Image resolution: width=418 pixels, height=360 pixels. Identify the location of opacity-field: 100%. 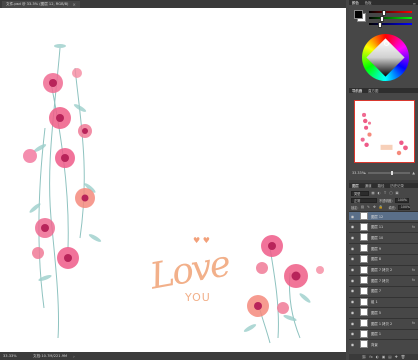
(401, 200).